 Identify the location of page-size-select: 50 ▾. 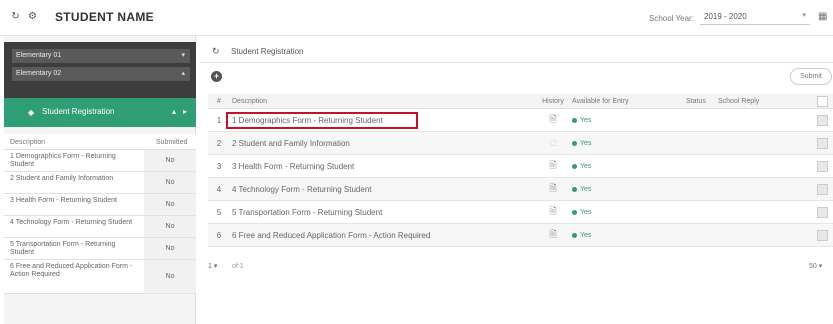
(820, 267).